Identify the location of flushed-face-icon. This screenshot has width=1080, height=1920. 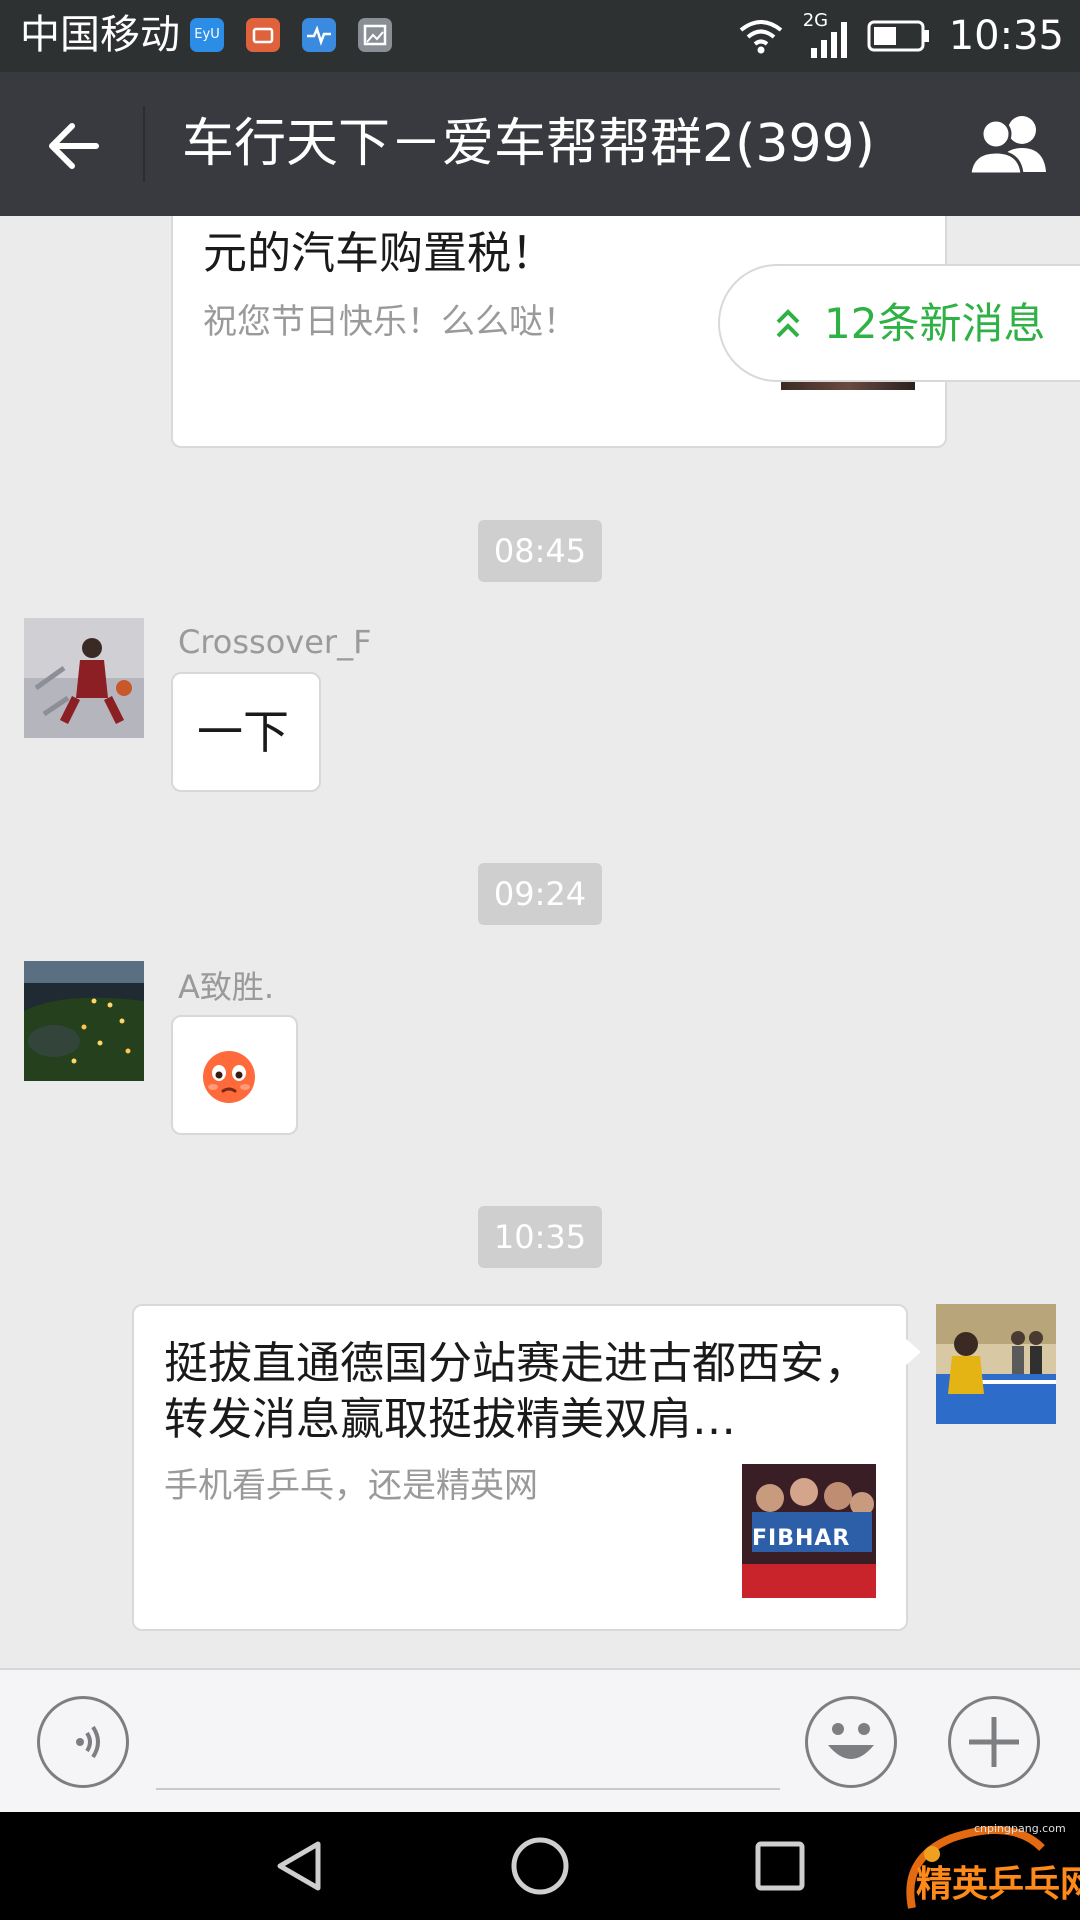
(229, 1077).